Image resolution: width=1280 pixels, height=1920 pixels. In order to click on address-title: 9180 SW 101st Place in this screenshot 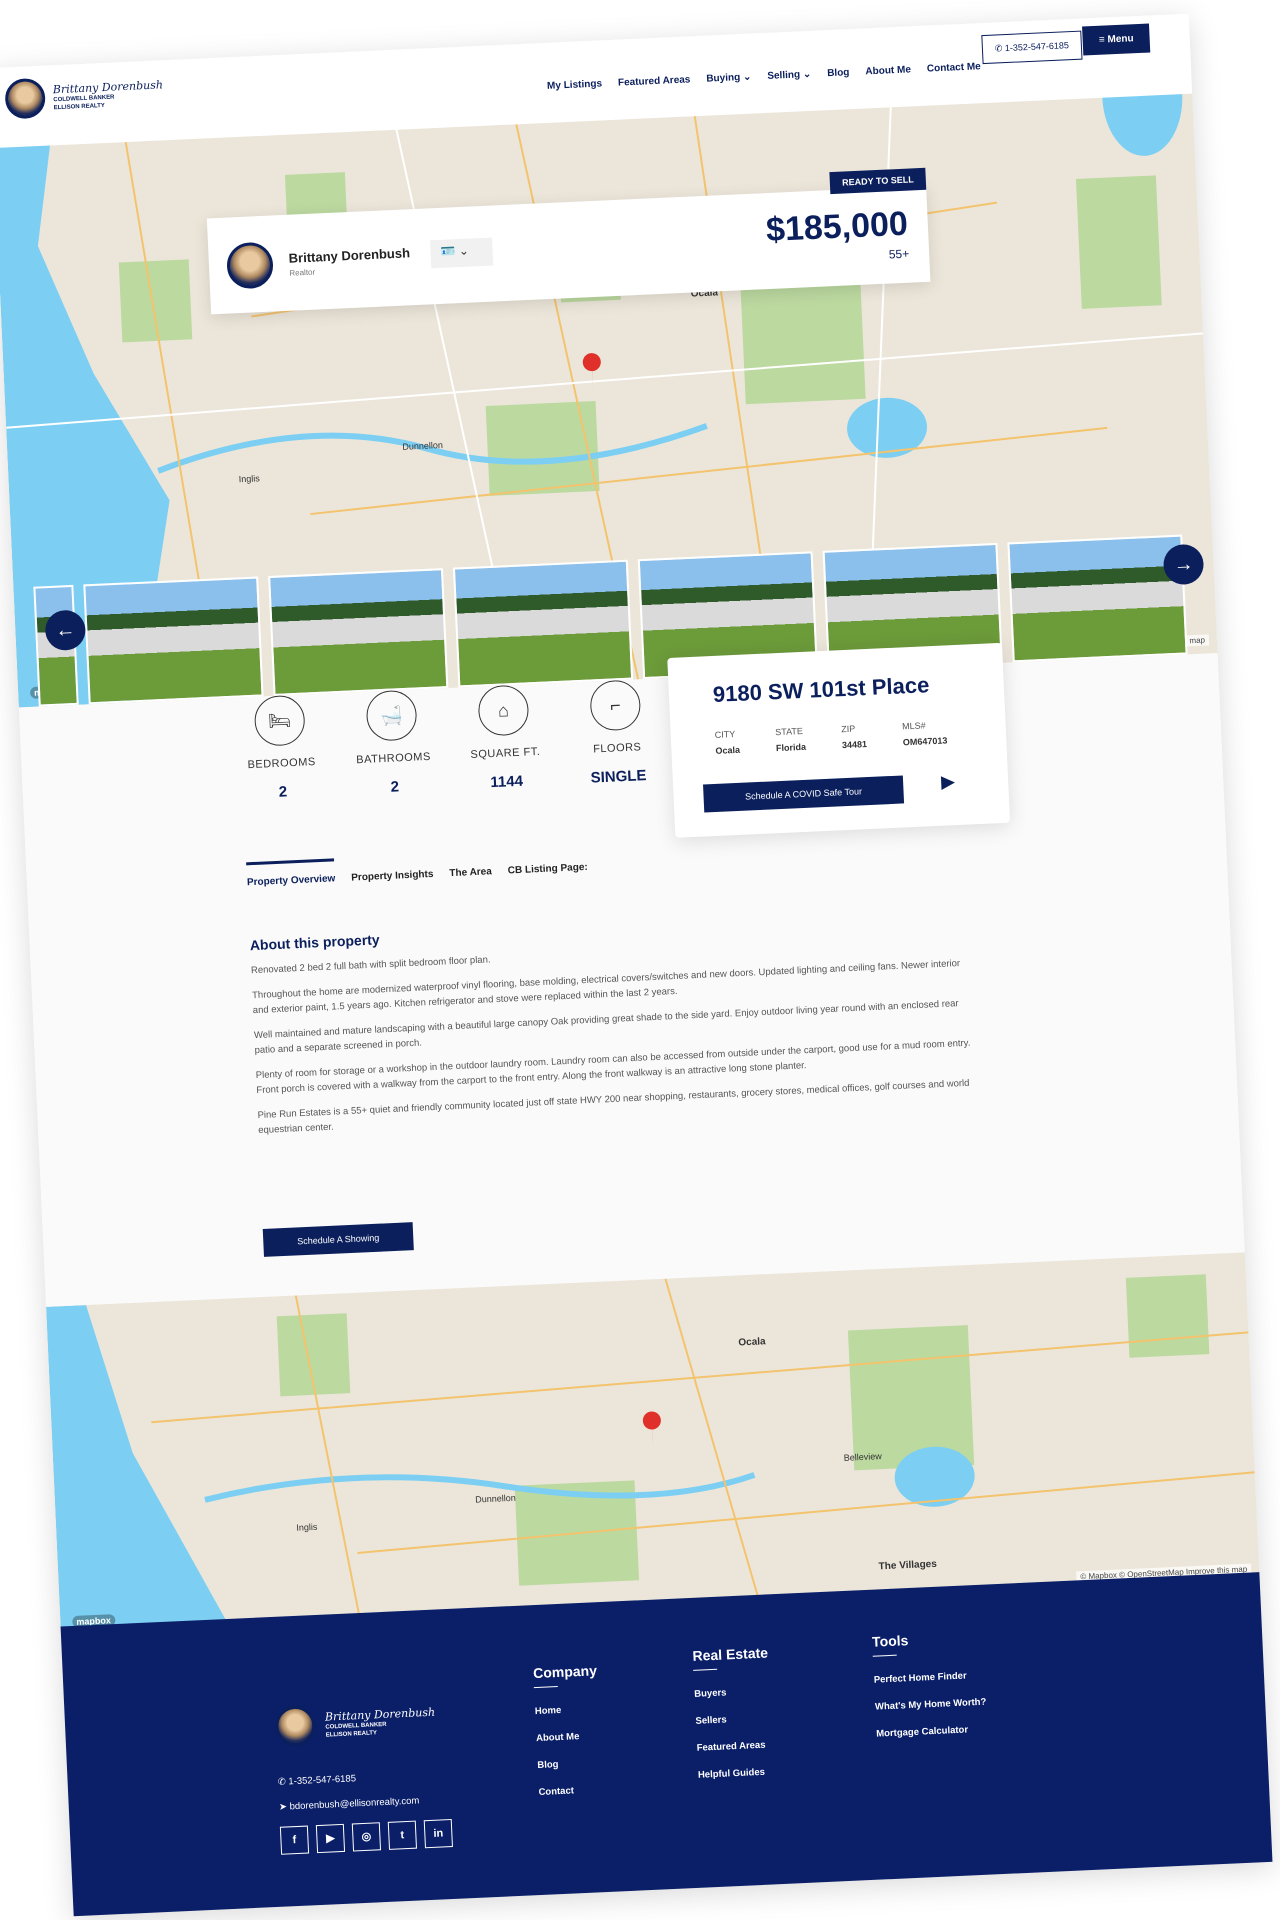, I will do `click(821, 689)`.